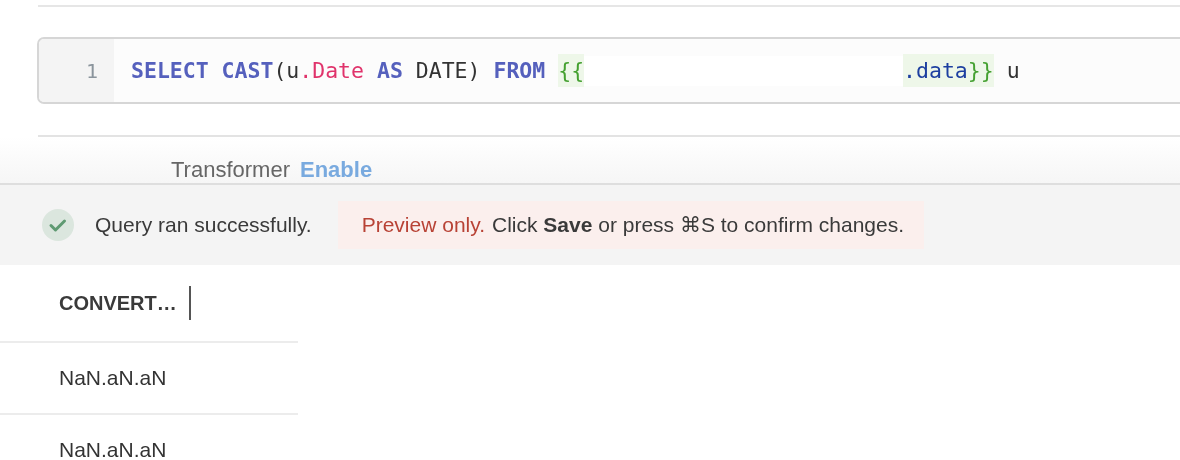 The image size is (1180, 460). I want to click on code-token: AS, so click(389, 70).